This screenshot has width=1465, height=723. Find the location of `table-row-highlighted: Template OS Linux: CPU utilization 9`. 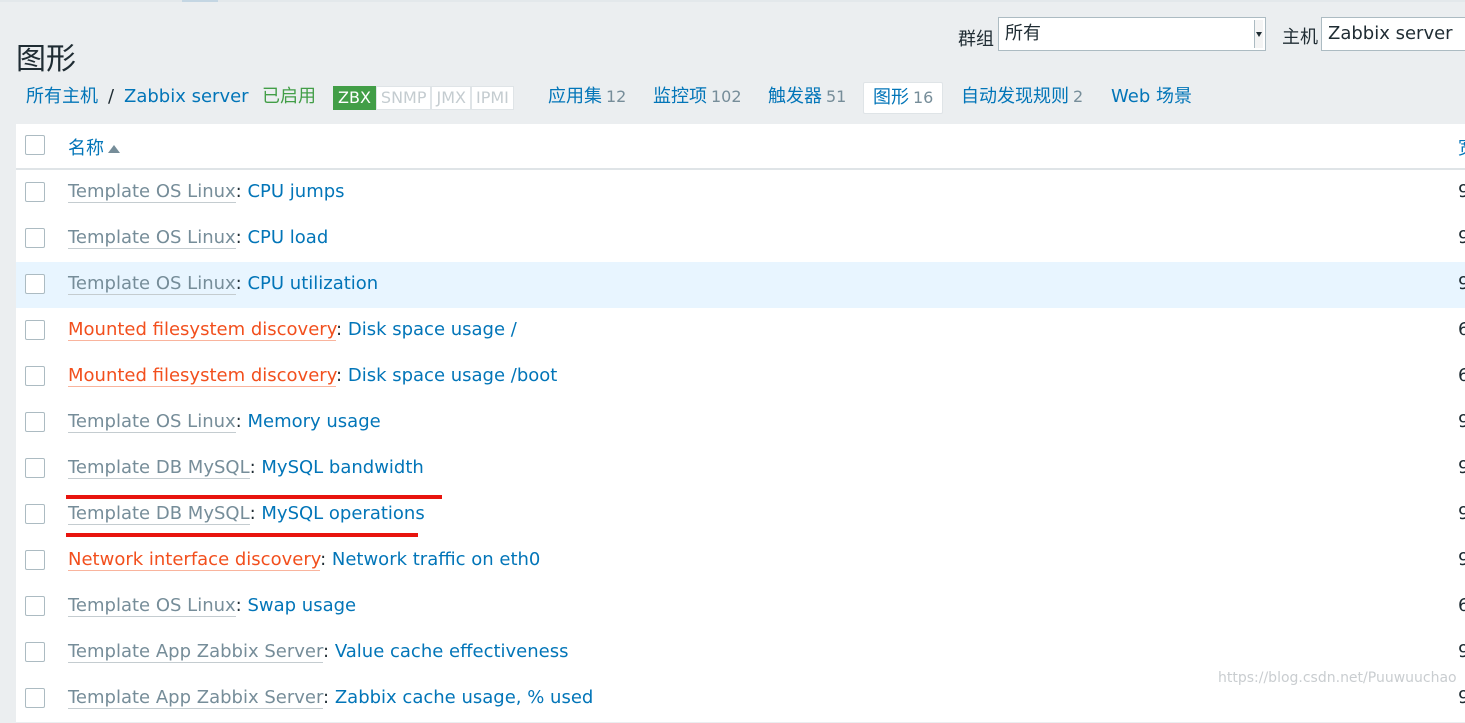

table-row-highlighted: Template OS Linux: CPU utilization 9 is located at coordinates (740, 285).